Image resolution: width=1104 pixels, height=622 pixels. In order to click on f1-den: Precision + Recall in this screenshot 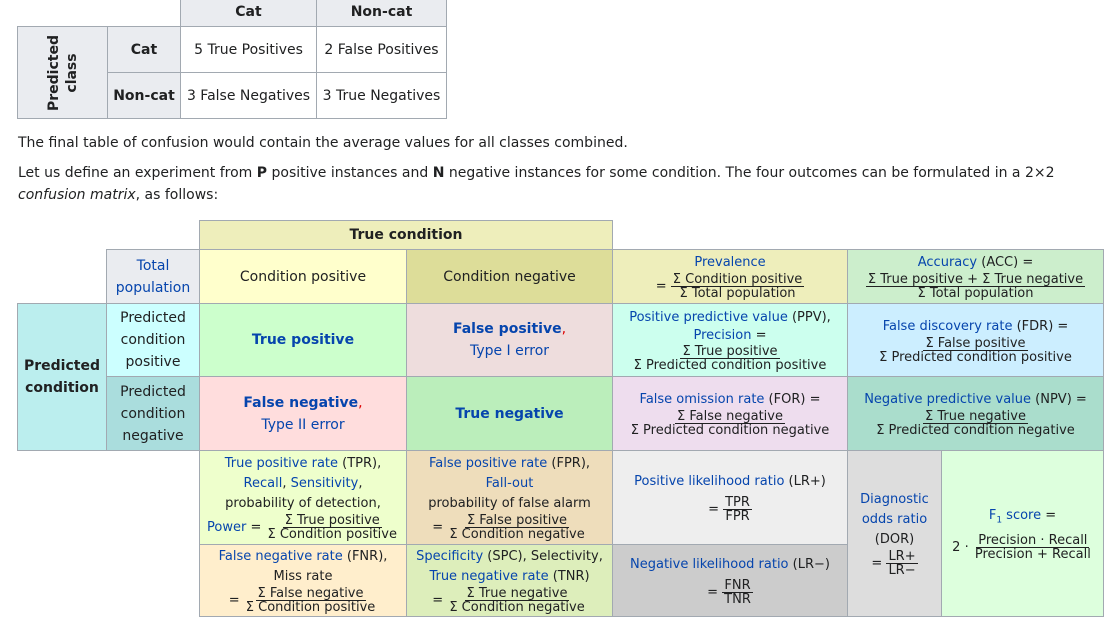, I will do `click(1032, 555)`.